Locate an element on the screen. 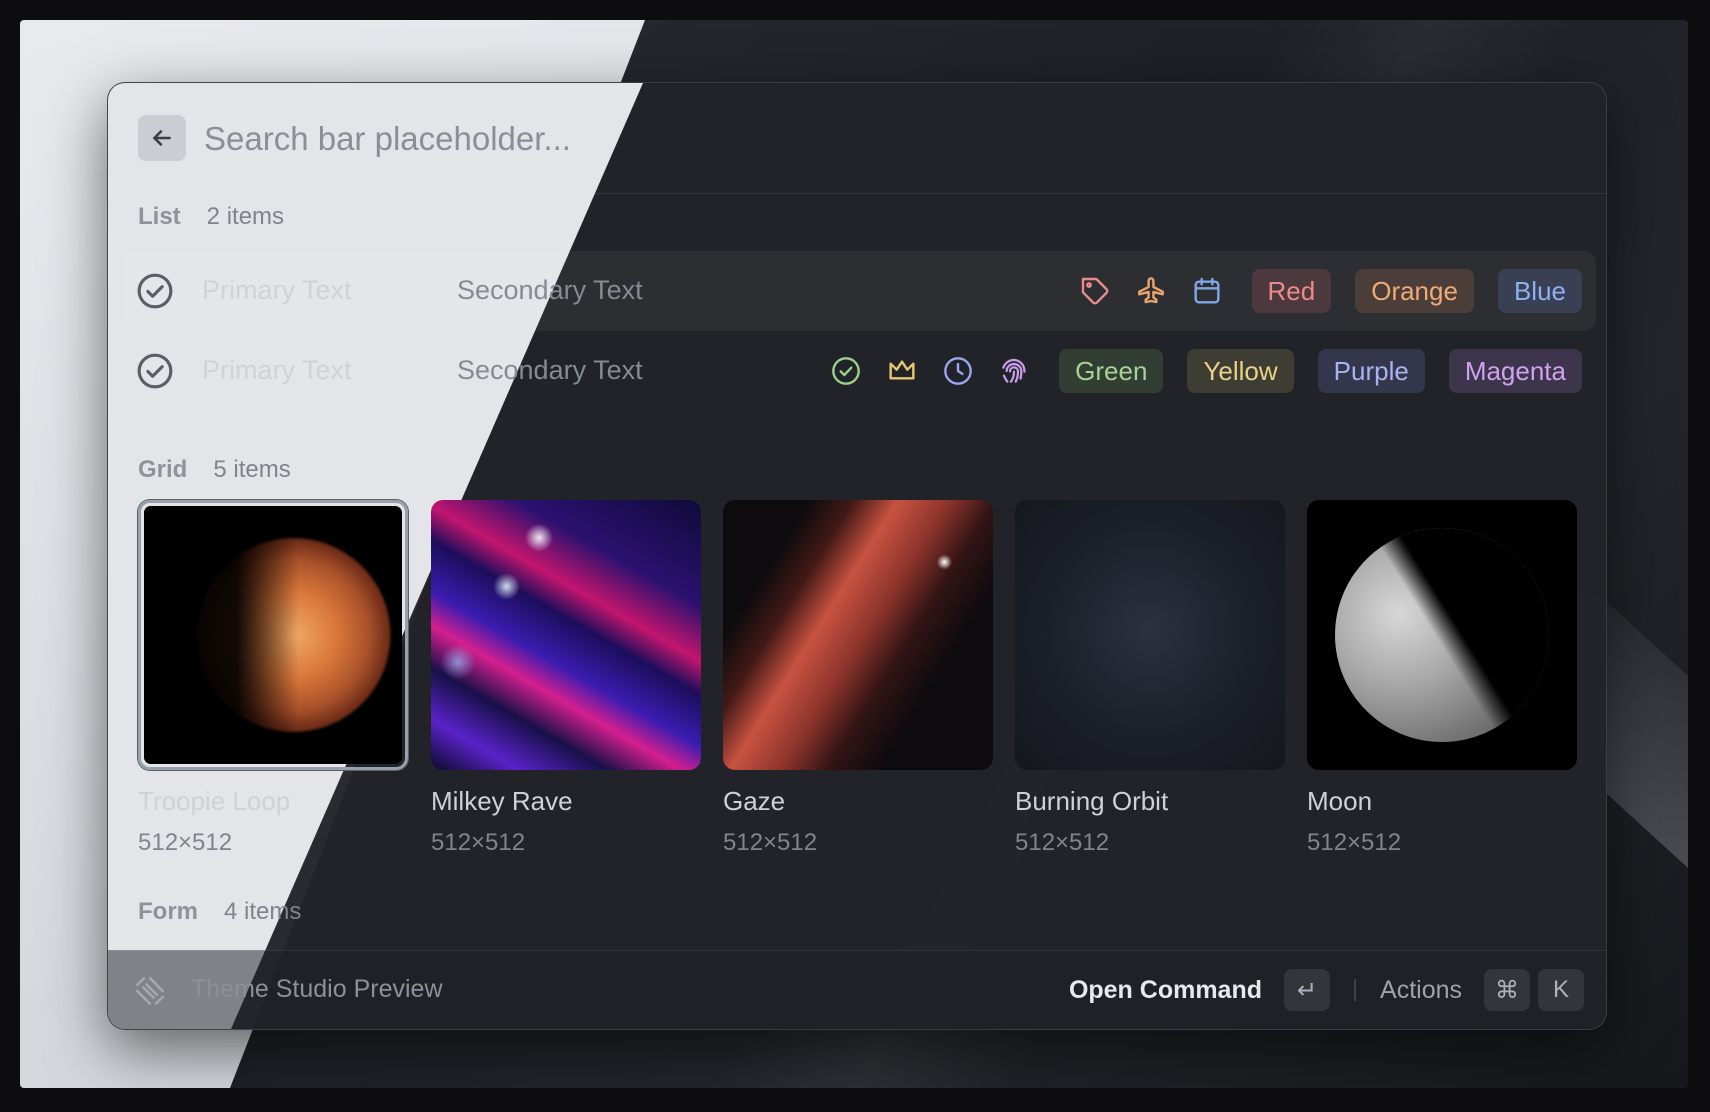 The image size is (1710, 1112). arrow-left-icon is located at coordinates (162, 138).